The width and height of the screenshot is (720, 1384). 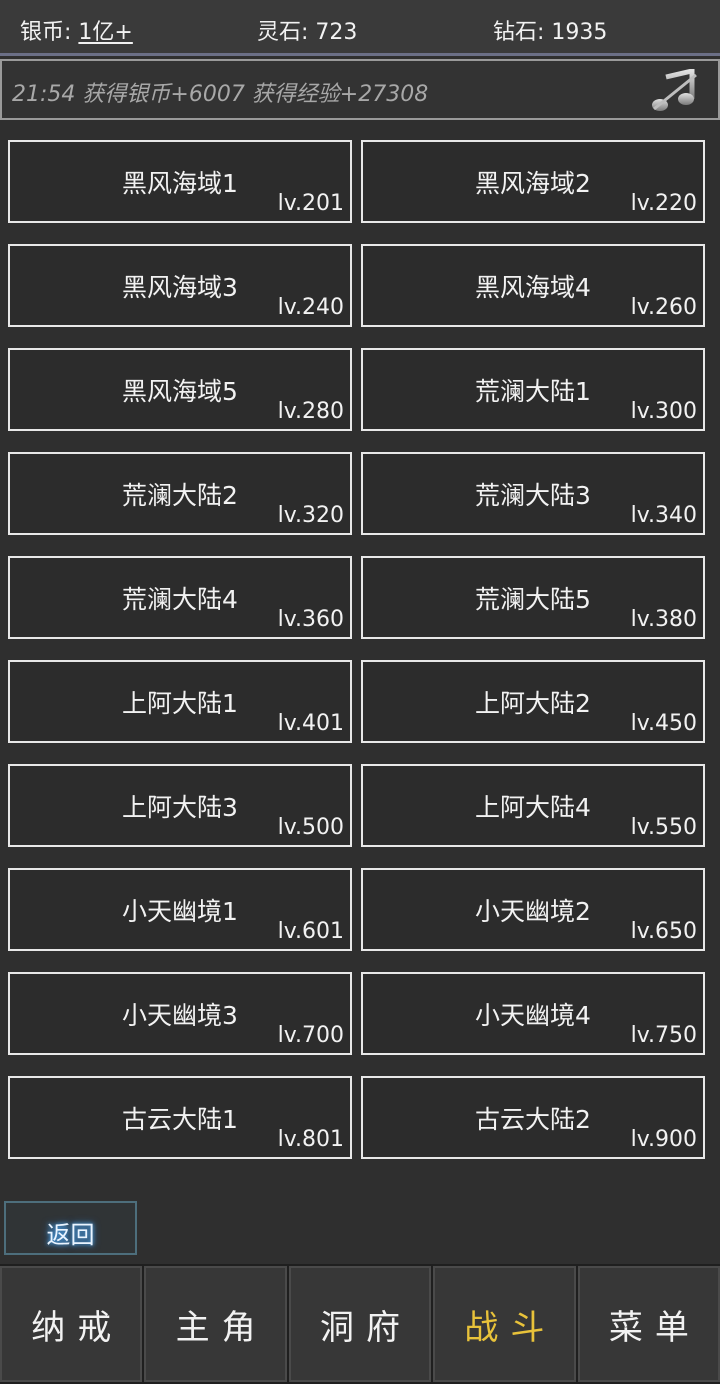 I want to click on zone-button: 黑风海域5 lv.280, so click(x=180, y=389).